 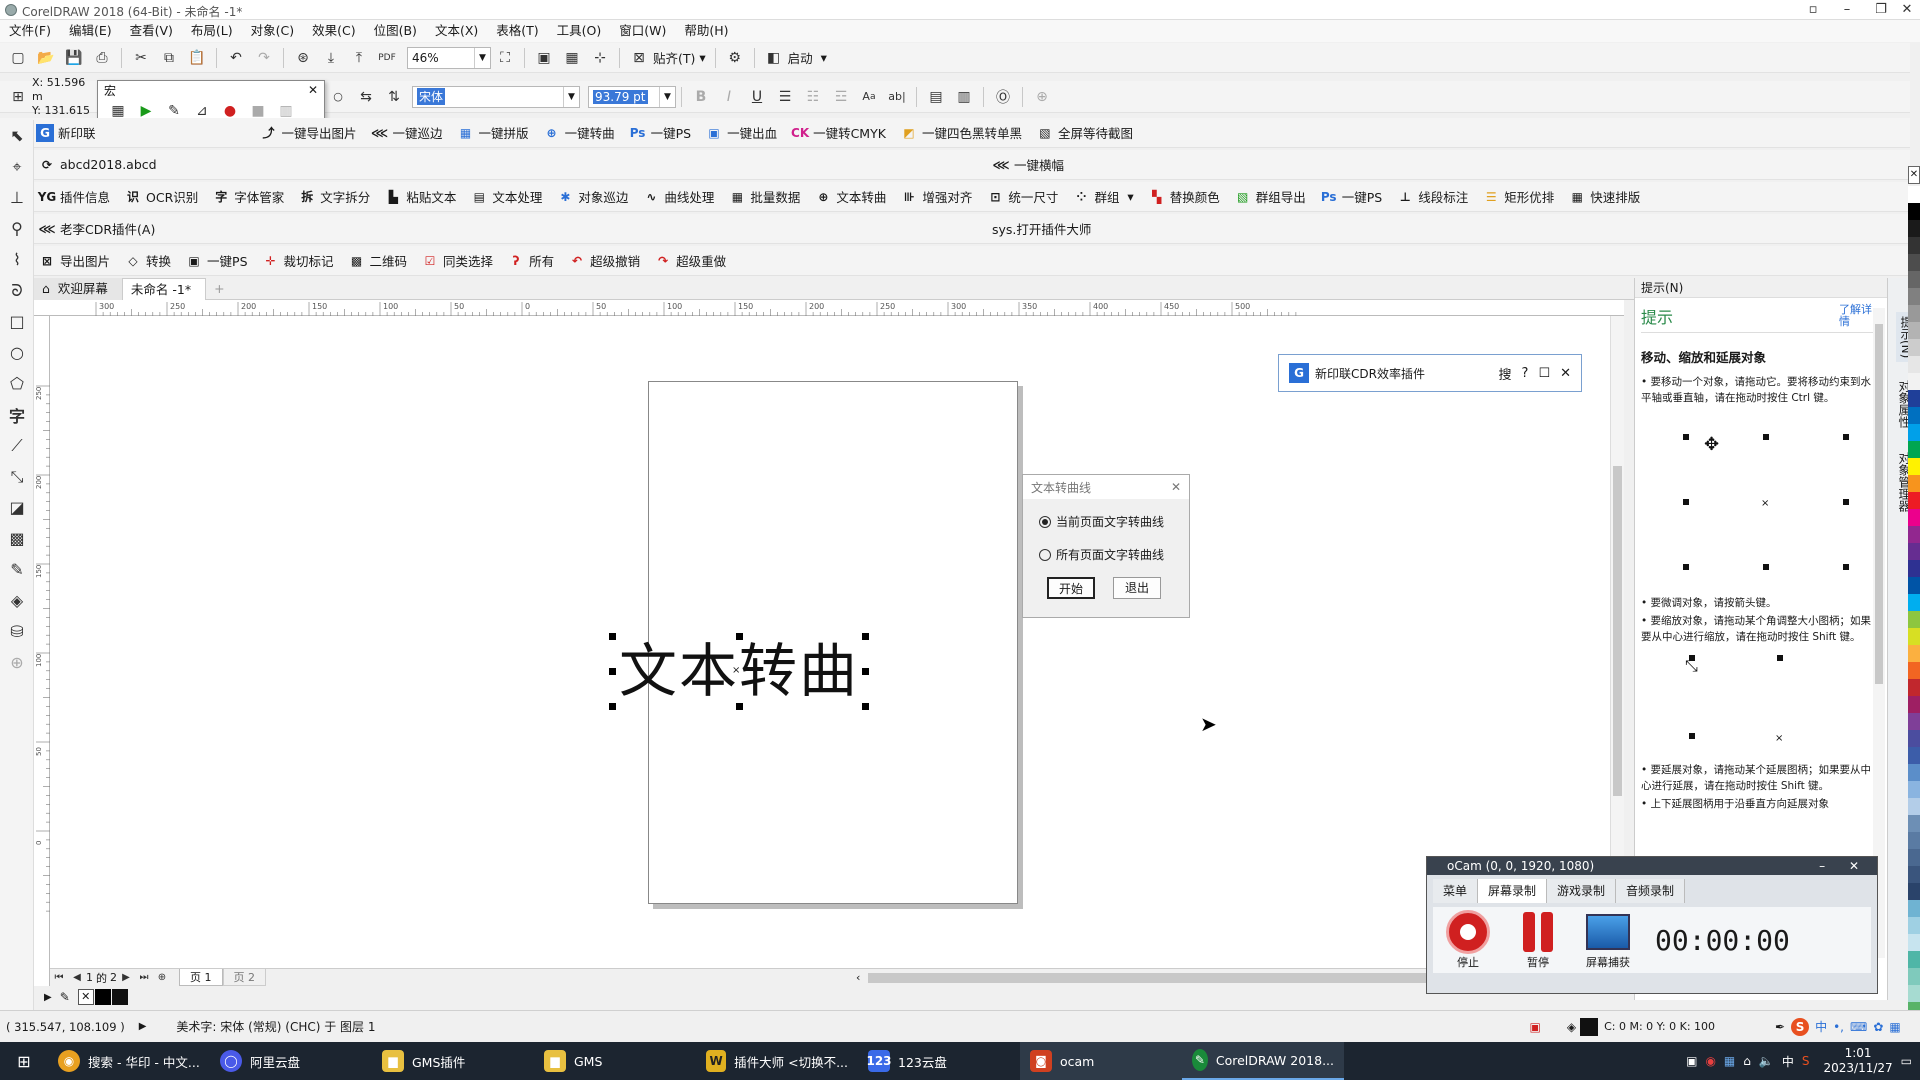 What do you see at coordinates (18, 97) in the screenshot?
I see `object-origin-icon: ⊞` at bounding box center [18, 97].